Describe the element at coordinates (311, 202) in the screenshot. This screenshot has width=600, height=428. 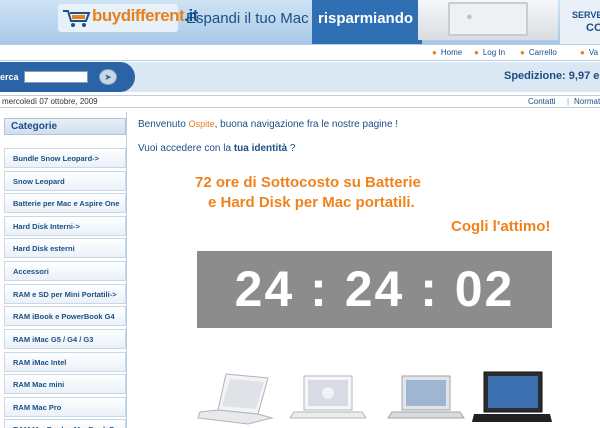
I see `promo-headline-2: e Hard Disk per Mac portatili.` at that location.